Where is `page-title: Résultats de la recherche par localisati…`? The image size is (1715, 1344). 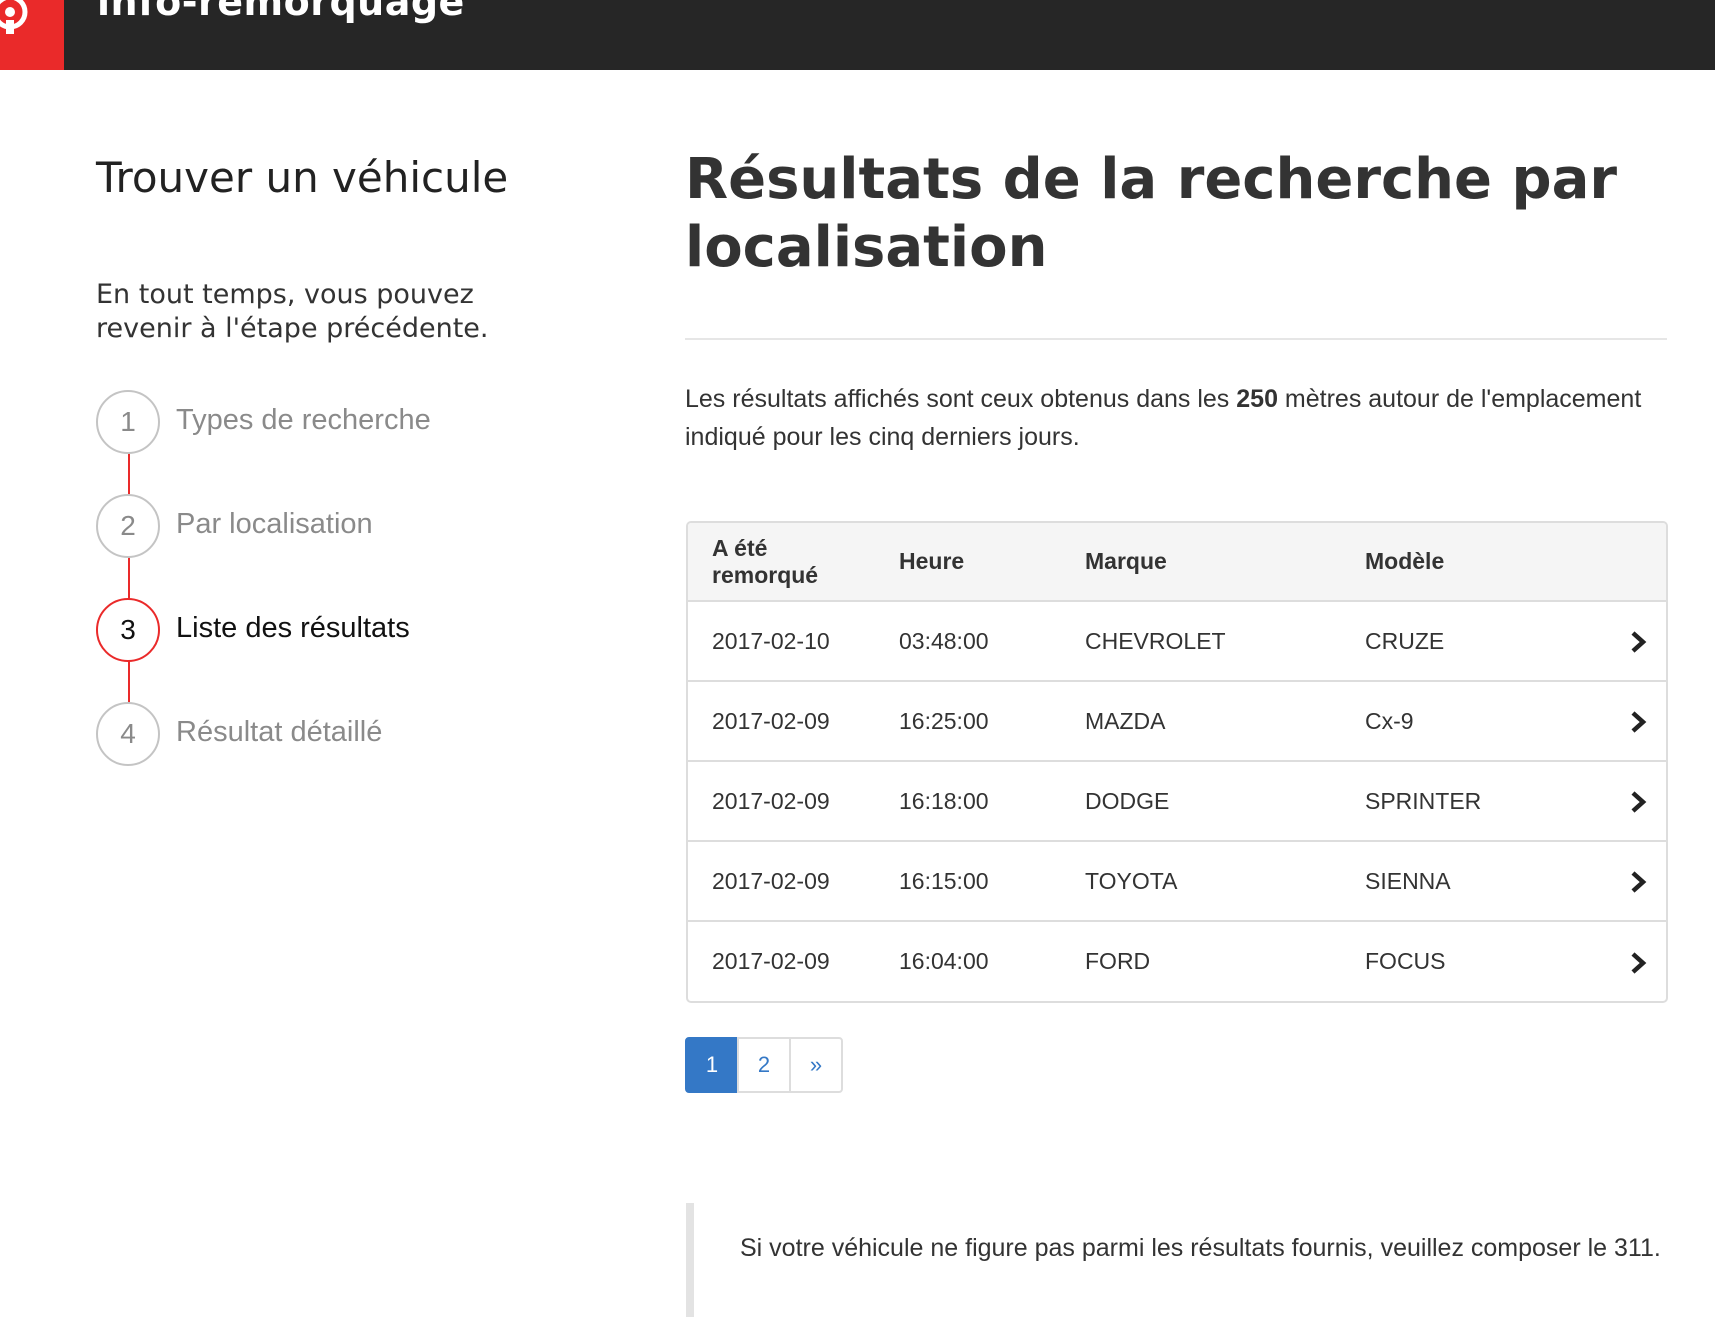 page-title: Résultats de la recherche par localisati… is located at coordinates (1151, 213).